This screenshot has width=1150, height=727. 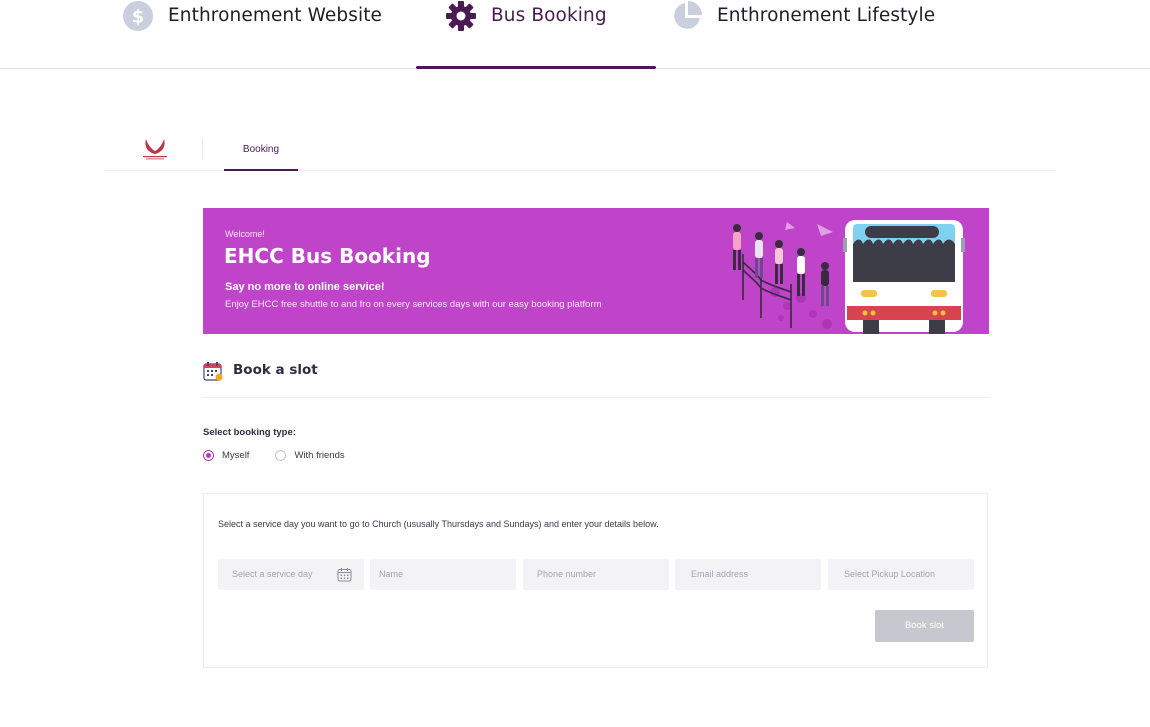 What do you see at coordinates (327, 256) in the screenshot?
I see `banner-title: EHCC Bus Booking` at bounding box center [327, 256].